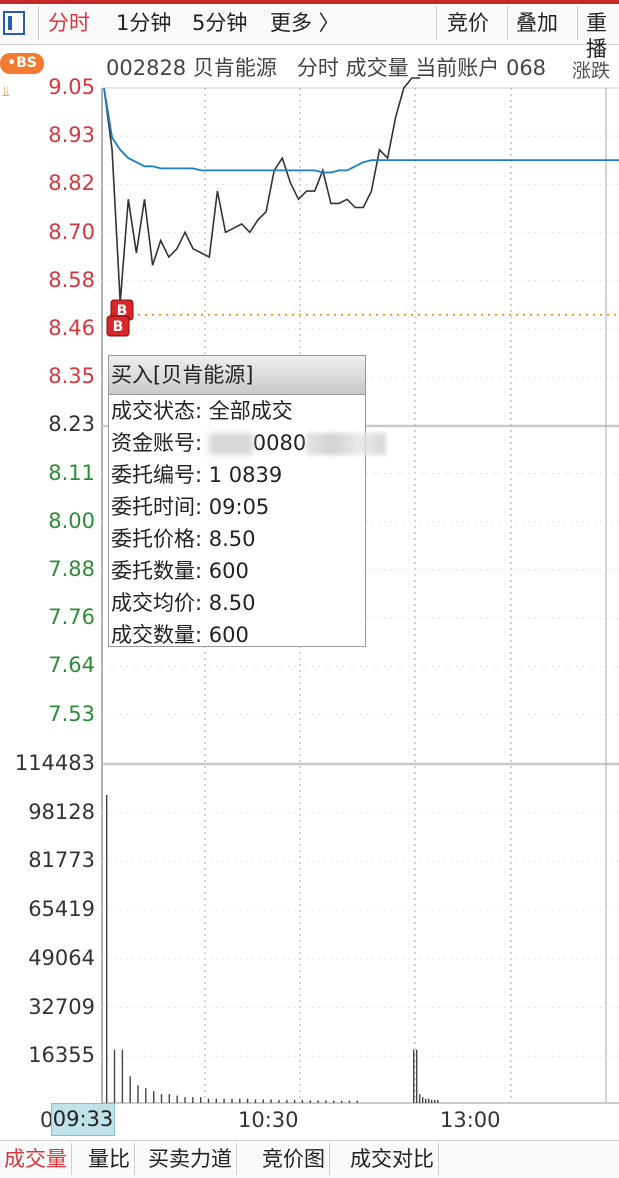 This screenshot has height=1178, width=619. I want to click on tab-volume: 成交量, so click(36, 1159).